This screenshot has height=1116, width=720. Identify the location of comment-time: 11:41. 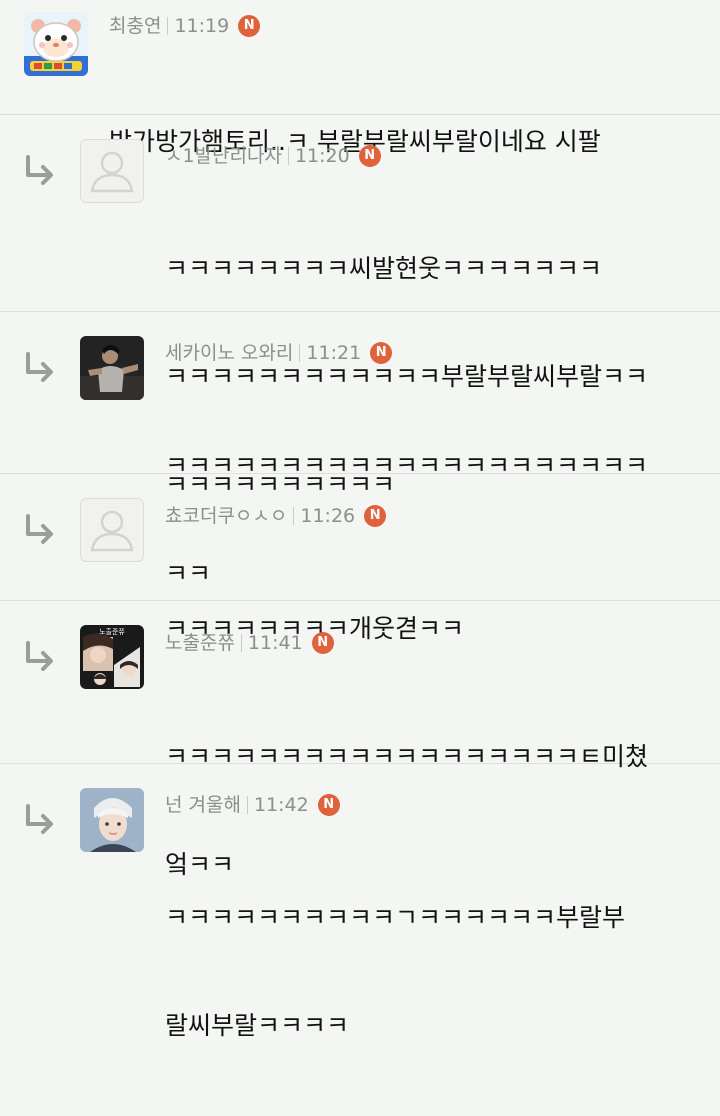
(275, 643).